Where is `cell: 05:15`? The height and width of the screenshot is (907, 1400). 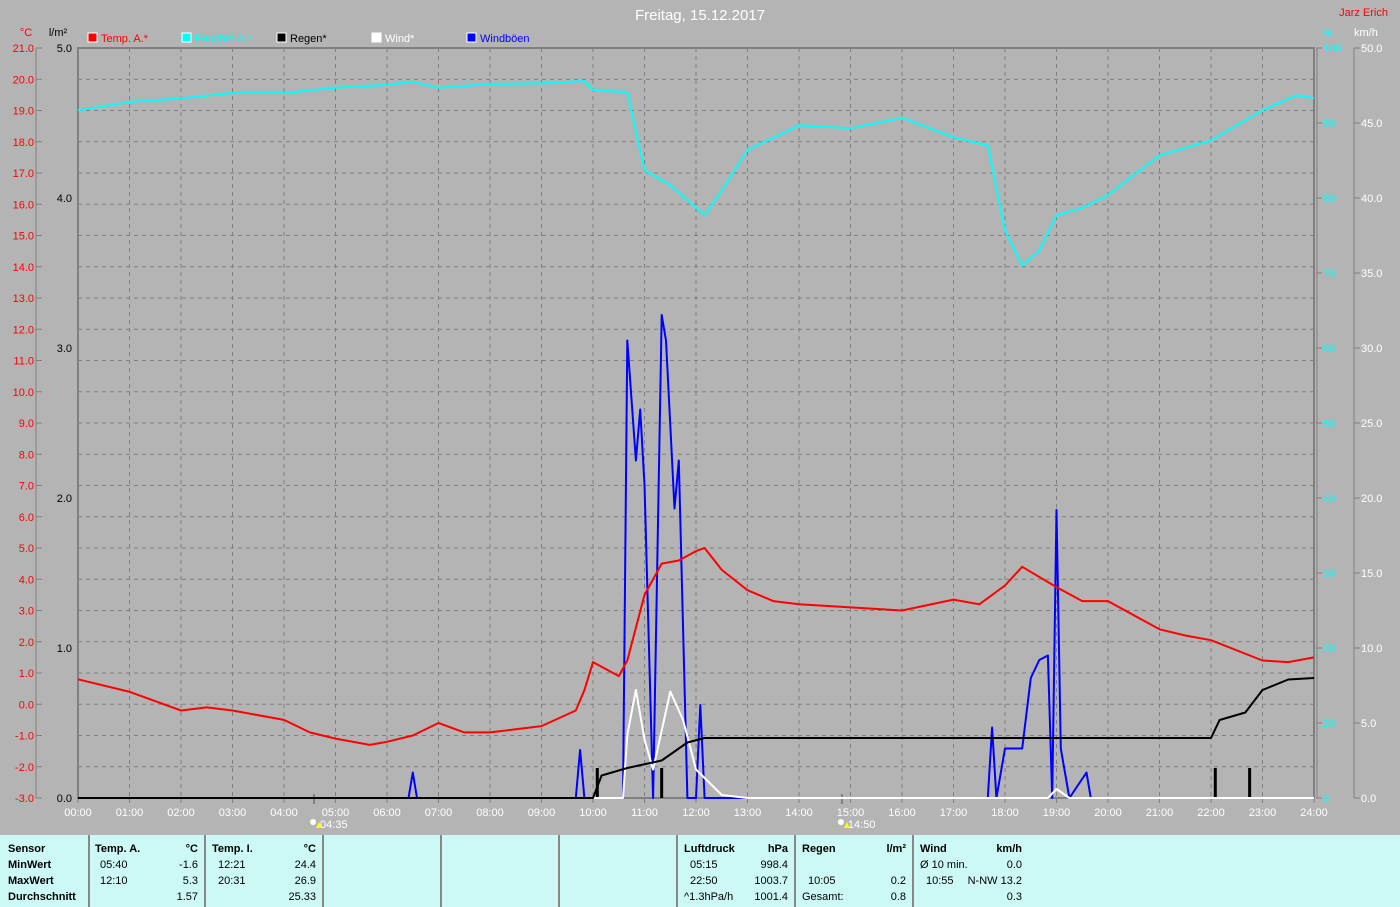
cell: 05:15 is located at coordinates (704, 865).